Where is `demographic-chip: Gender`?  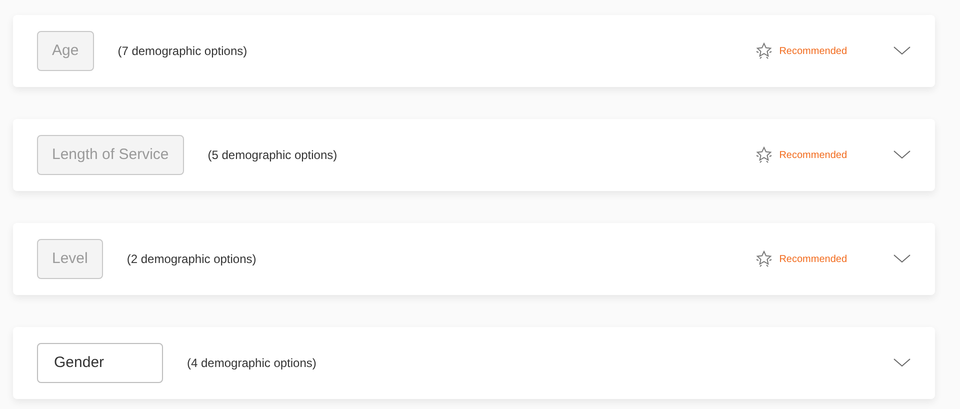
demographic-chip: Gender is located at coordinates (100, 363).